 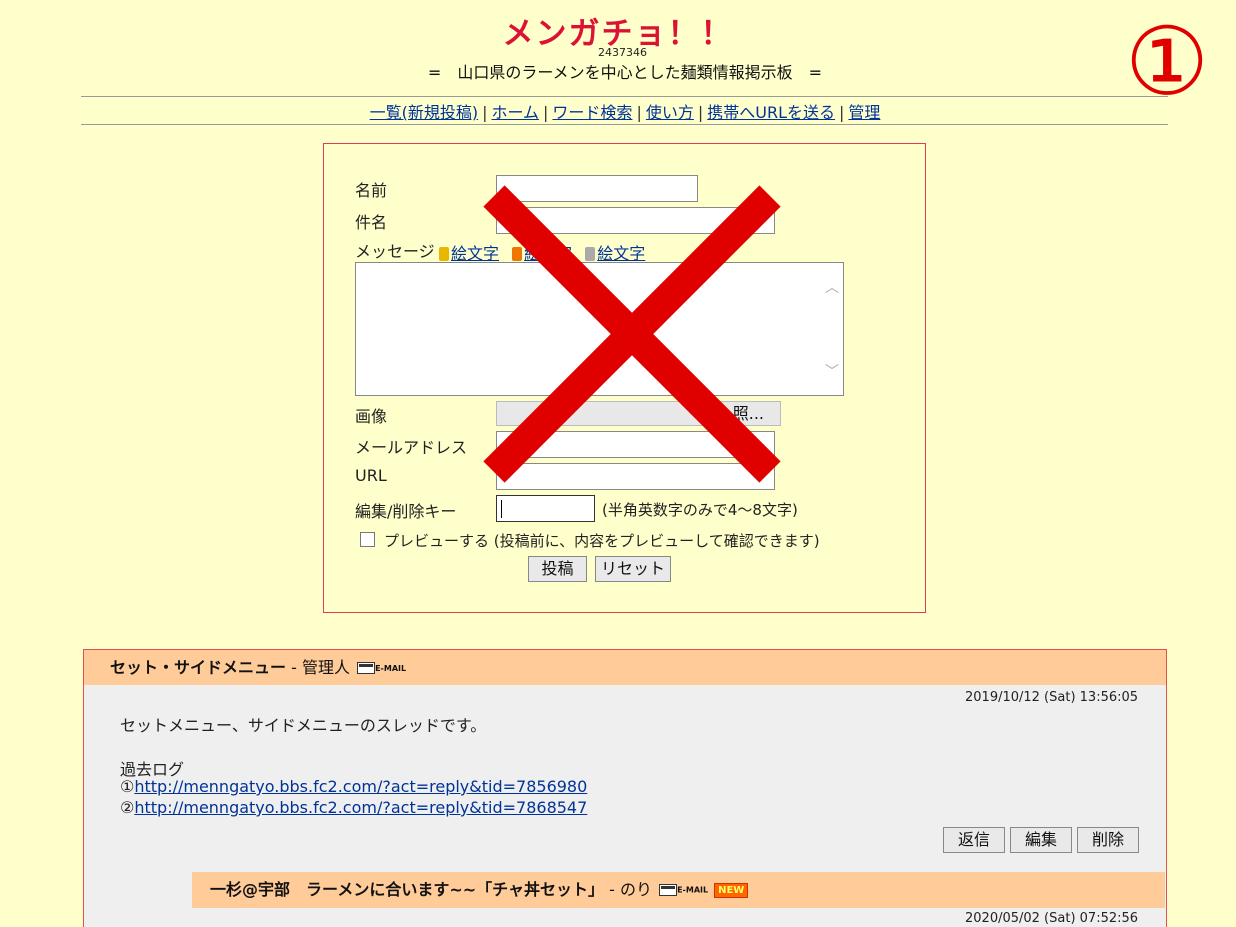 I want to click on edit-key-hint: (半角英数字のみで4～8文字), so click(x=700, y=510).